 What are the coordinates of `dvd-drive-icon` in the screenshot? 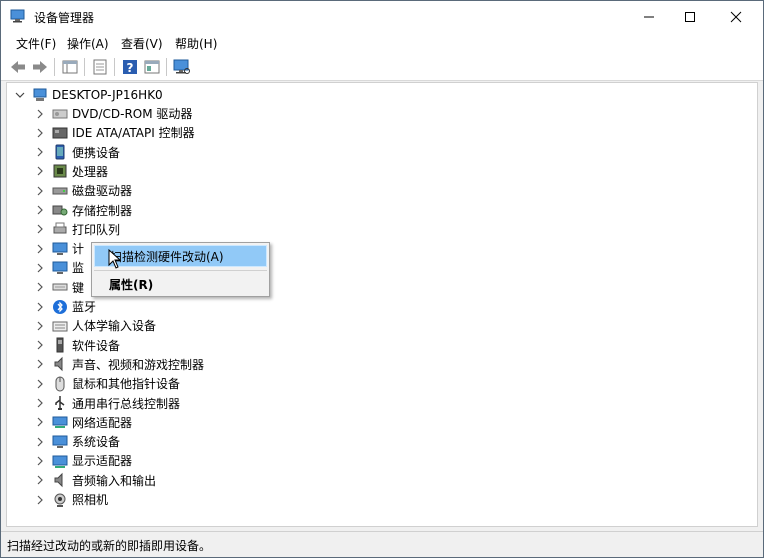 It's located at (60, 113).